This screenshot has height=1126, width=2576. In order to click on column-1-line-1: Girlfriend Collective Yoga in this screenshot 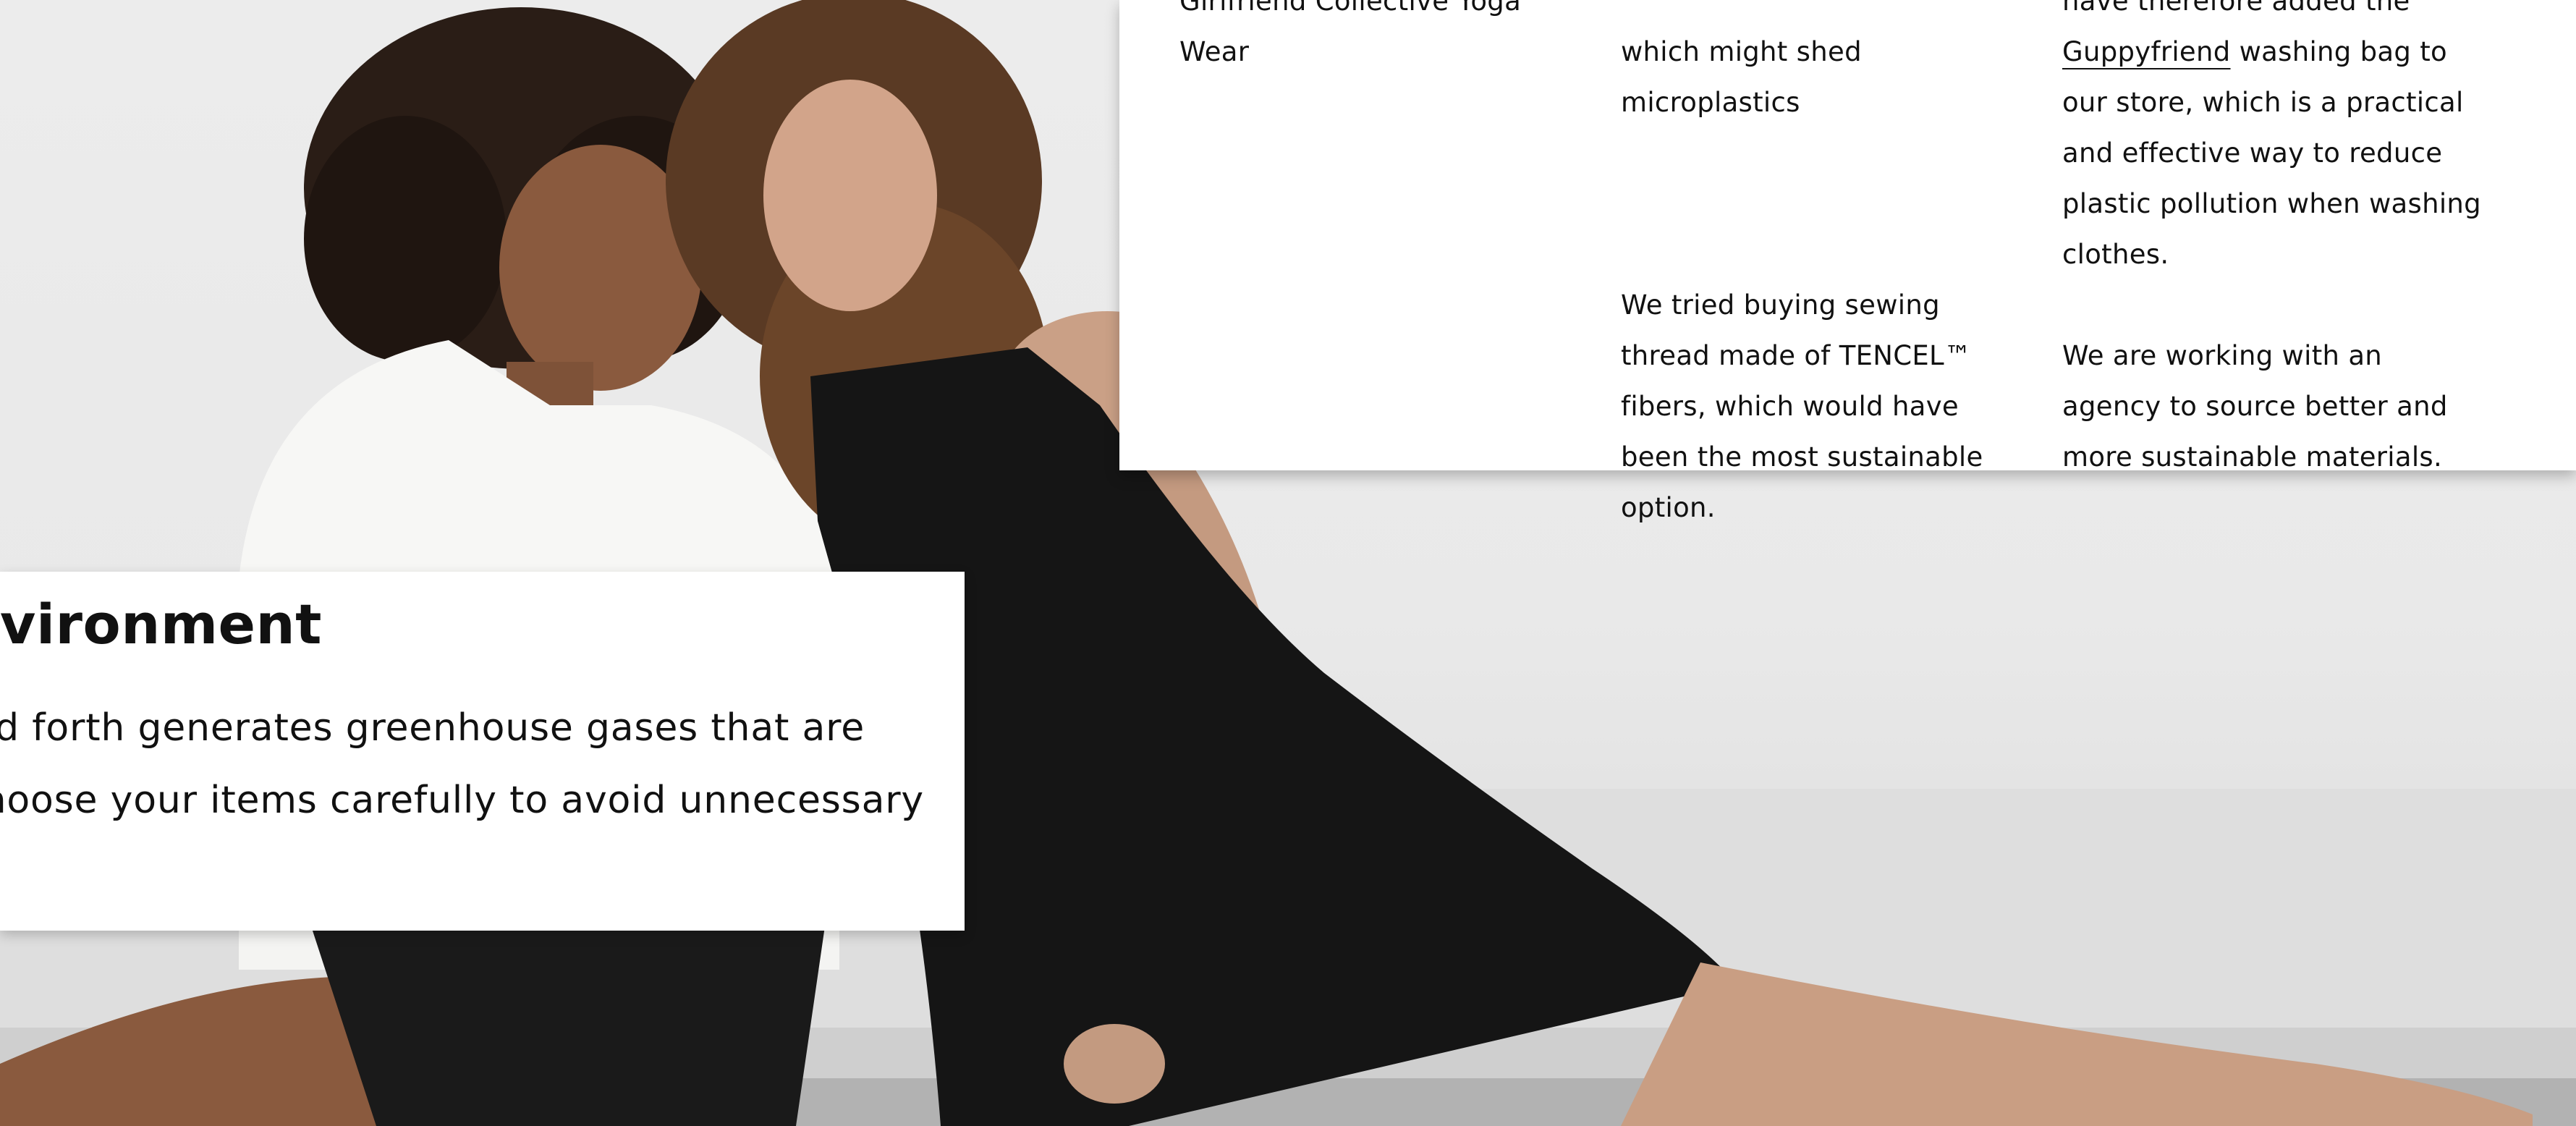, I will do `click(1350, 8)`.